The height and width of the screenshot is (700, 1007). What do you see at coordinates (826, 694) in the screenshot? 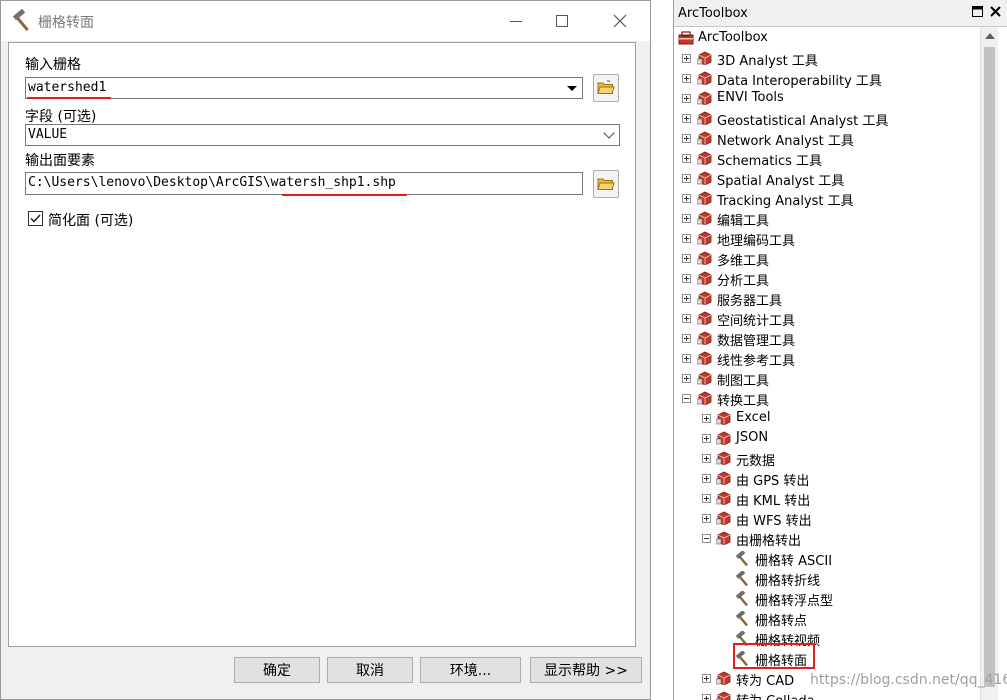
I see `tree-item-toolset: 转为 Collada` at bounding box center [826, 694].